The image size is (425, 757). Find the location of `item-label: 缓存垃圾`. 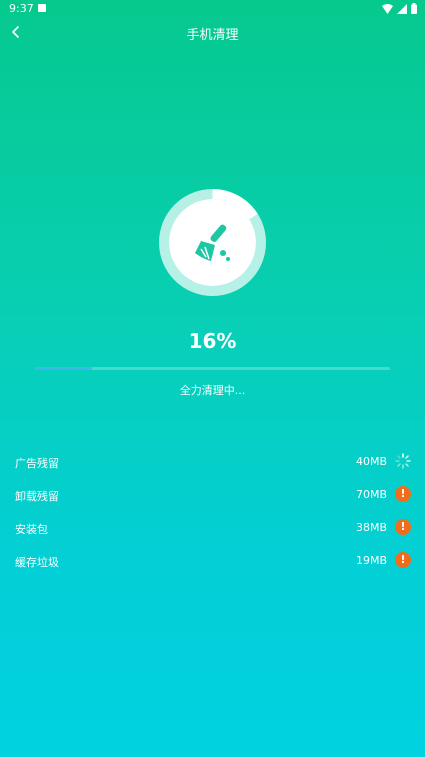

item-label: 缓存垃圾 is located at coordinates (37, 562).